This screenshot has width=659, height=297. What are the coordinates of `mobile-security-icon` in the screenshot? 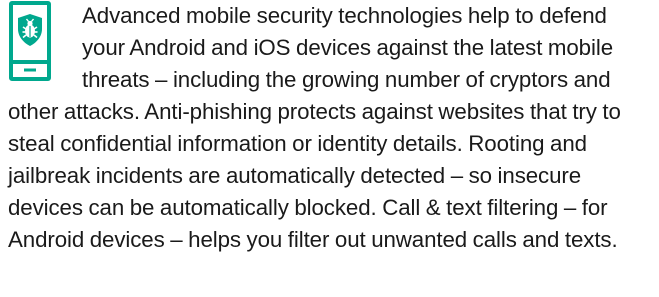 It's located at (40, 47).